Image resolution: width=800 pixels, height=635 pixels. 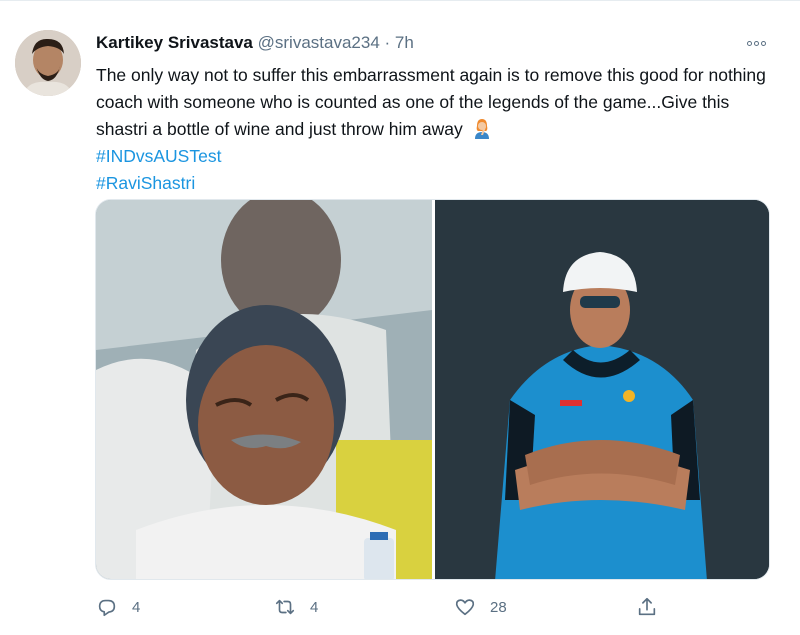 I want to click on retweet-icon, so click(x=285, y=607).